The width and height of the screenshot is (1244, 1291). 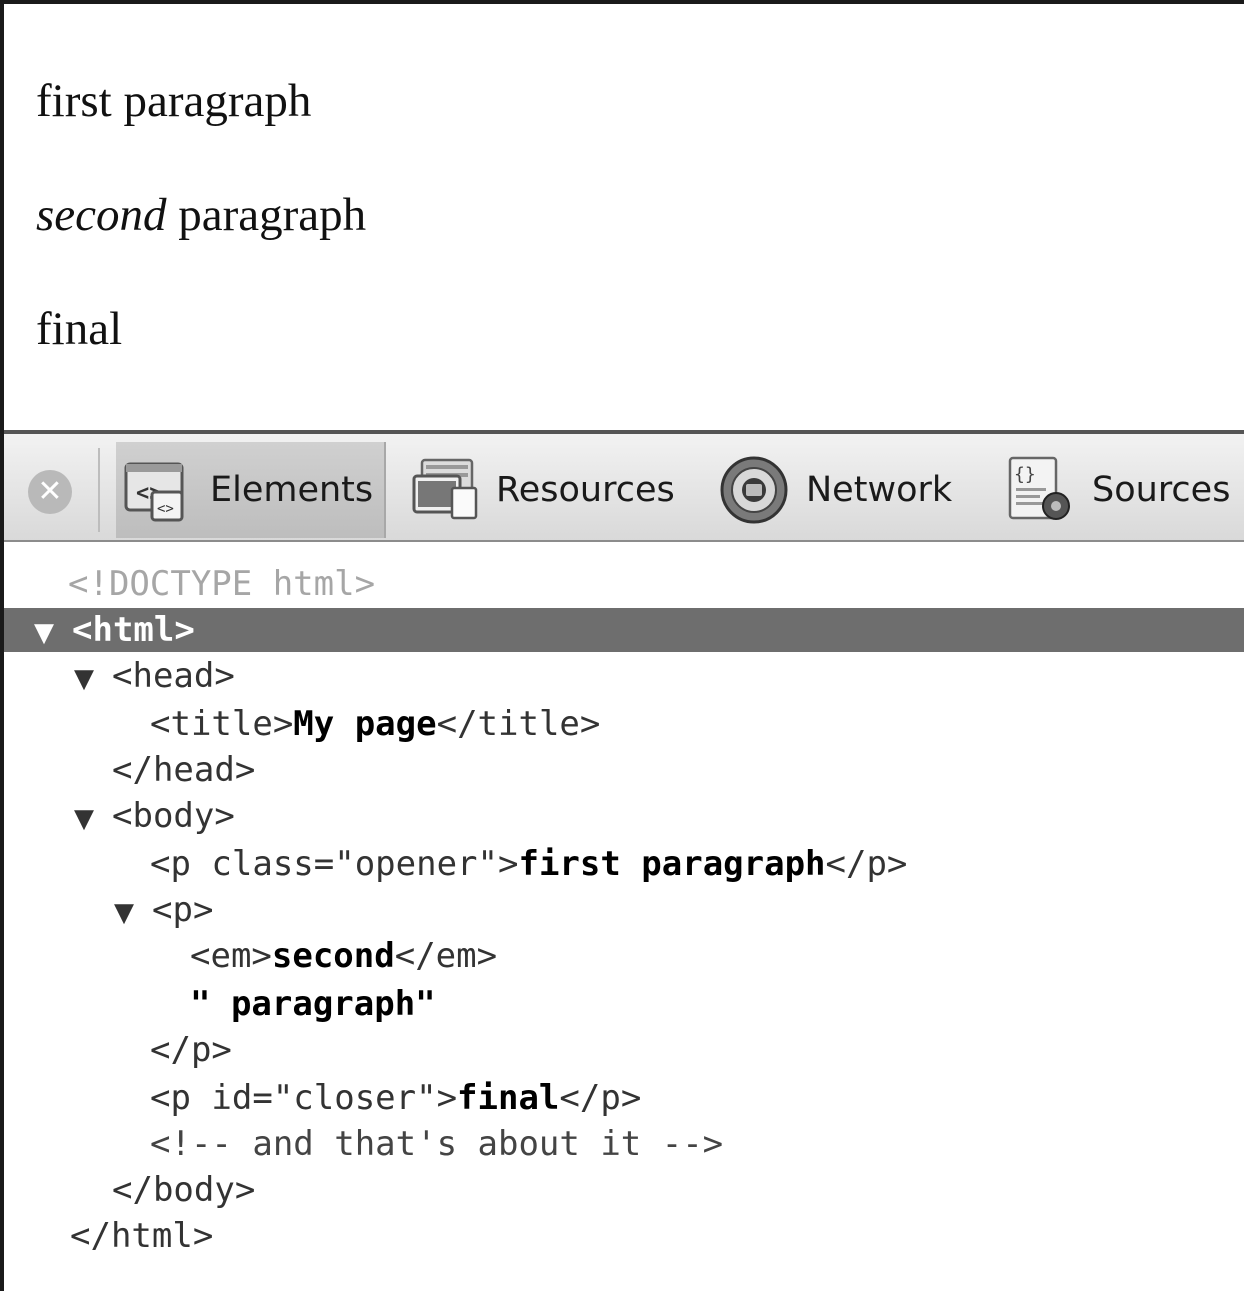 I want to click on dom-node-title: <title>My page</title>, so click(x=624, y=724).